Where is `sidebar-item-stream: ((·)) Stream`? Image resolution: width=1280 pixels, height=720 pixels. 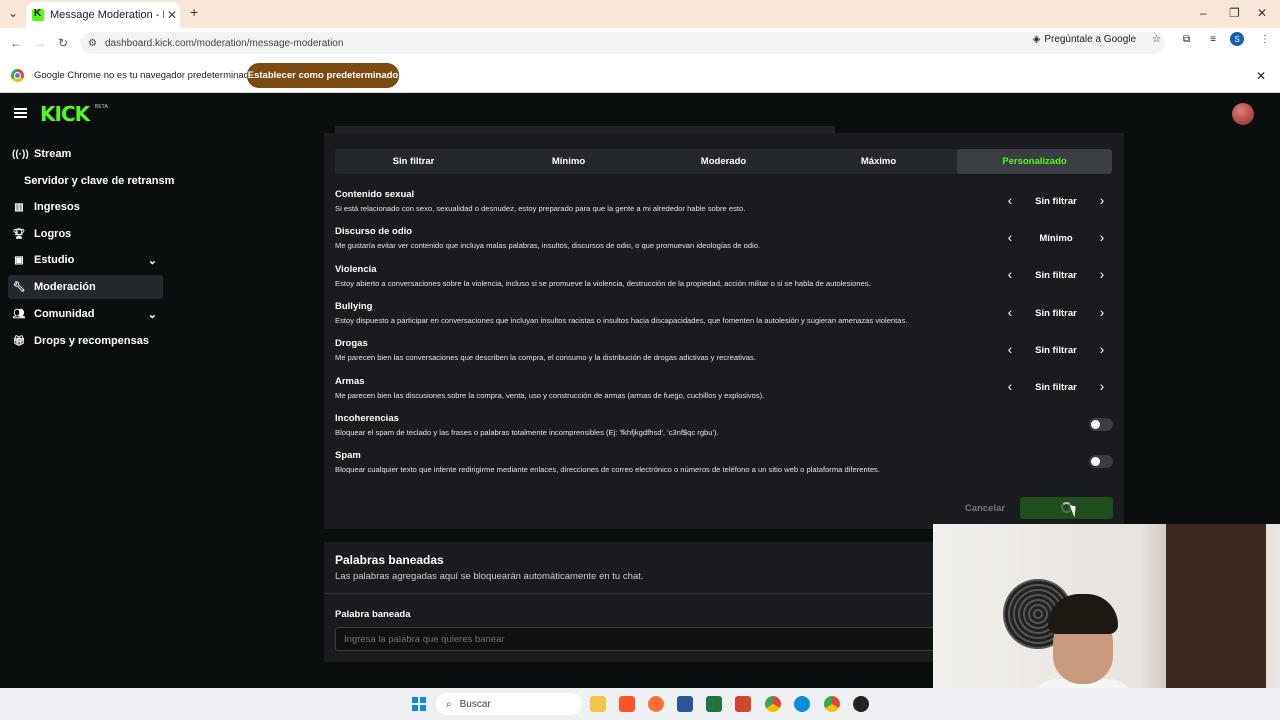
sidebar-item-stream: ((·)) Stream is located at coordinates (85, 154).